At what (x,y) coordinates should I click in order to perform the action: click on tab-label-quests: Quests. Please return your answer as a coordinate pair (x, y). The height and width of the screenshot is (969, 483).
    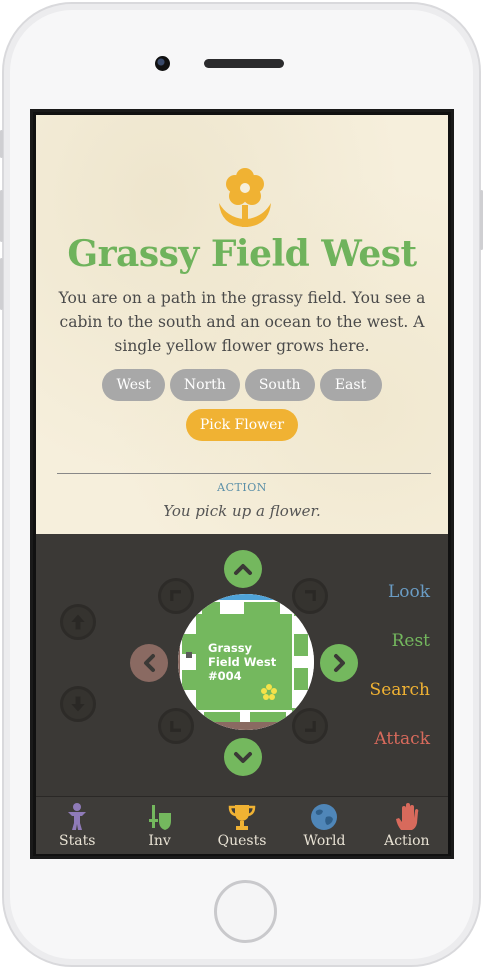
    Looking at the image, I should click on (242, 841).